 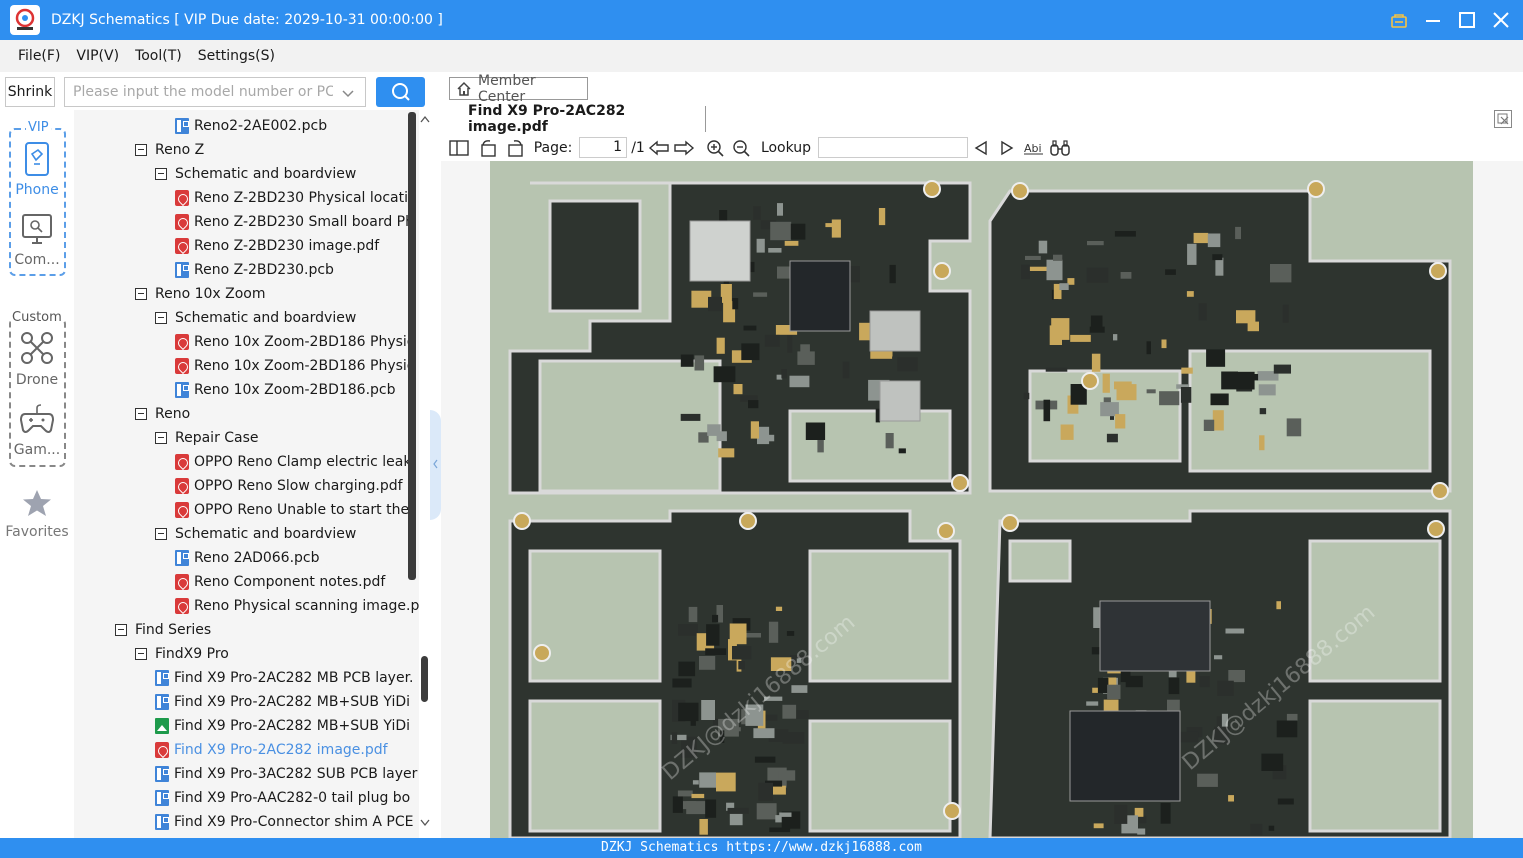 What do you see at coordinates (297, 606) in the screenshot?
I see `tree-file-node: Reno Physical scanning image.p` at bounding box center [297, 606].